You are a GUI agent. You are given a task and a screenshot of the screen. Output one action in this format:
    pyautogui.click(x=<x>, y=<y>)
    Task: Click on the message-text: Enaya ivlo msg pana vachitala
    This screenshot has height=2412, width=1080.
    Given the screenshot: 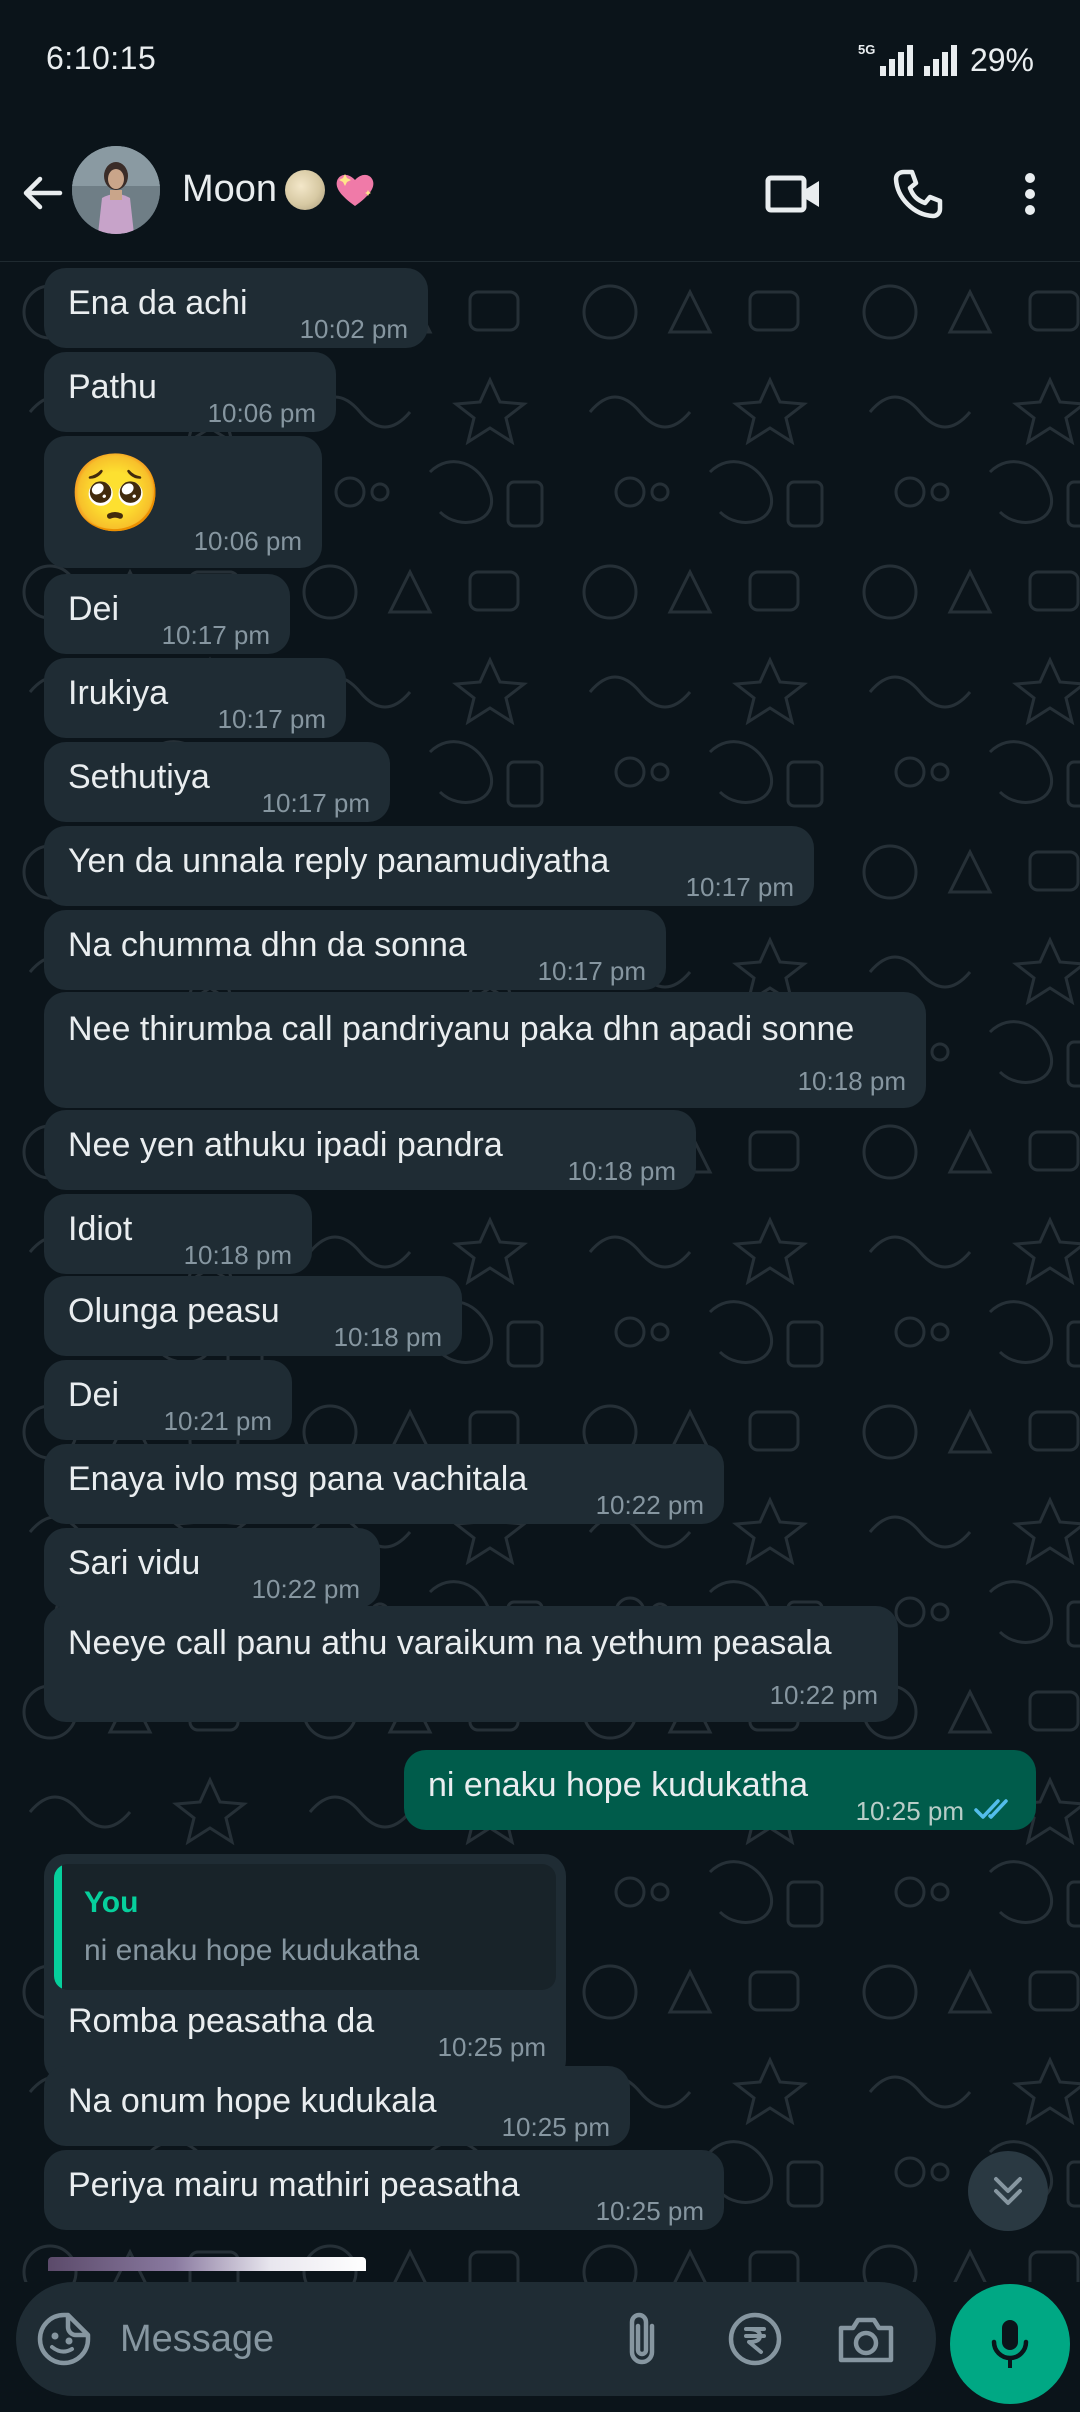 What is the action you would take?
    pyautogui.click(x=298, y=1479)
    